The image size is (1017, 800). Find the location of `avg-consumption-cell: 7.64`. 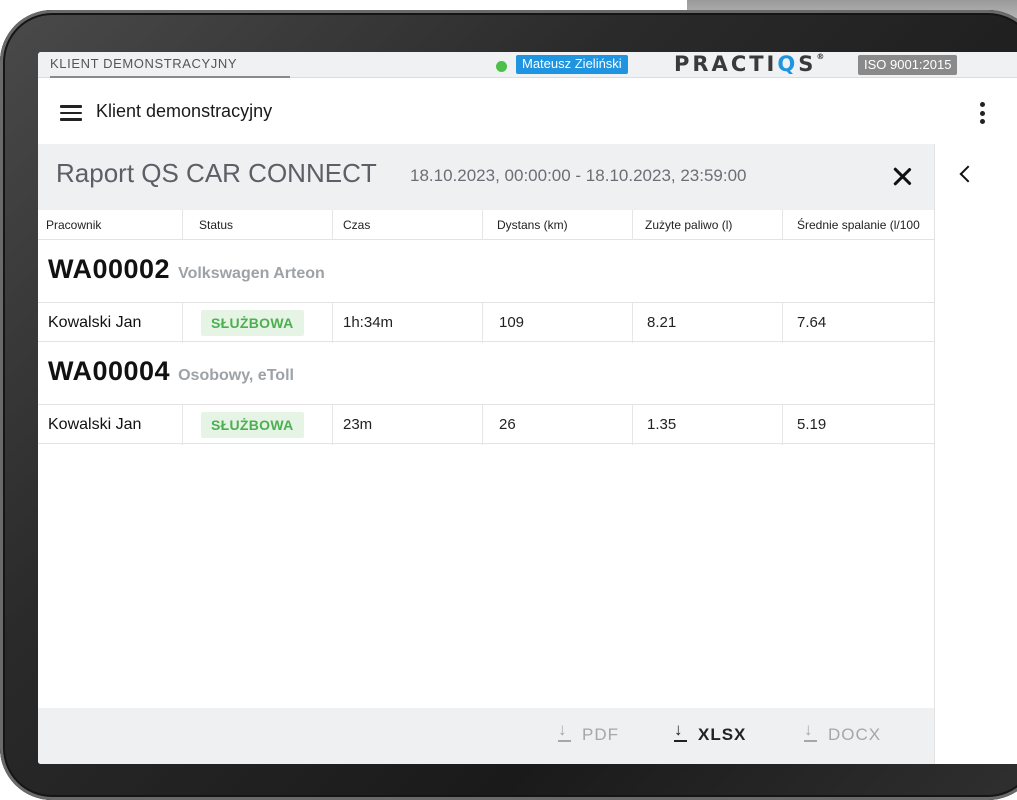

avg-consumption-cell: 7.64 is located at coordinates (858, 323).